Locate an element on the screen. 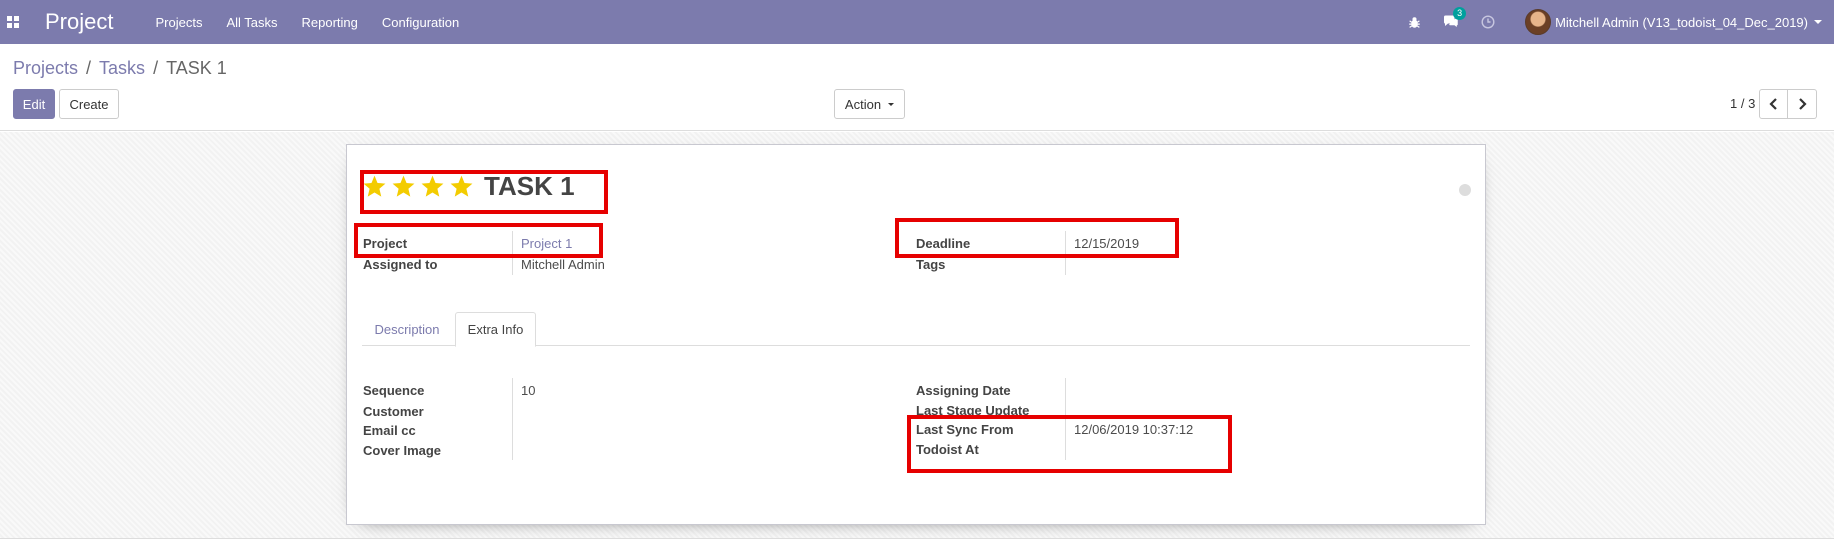  edit-button: Edit is located at coordinates (34, 104).